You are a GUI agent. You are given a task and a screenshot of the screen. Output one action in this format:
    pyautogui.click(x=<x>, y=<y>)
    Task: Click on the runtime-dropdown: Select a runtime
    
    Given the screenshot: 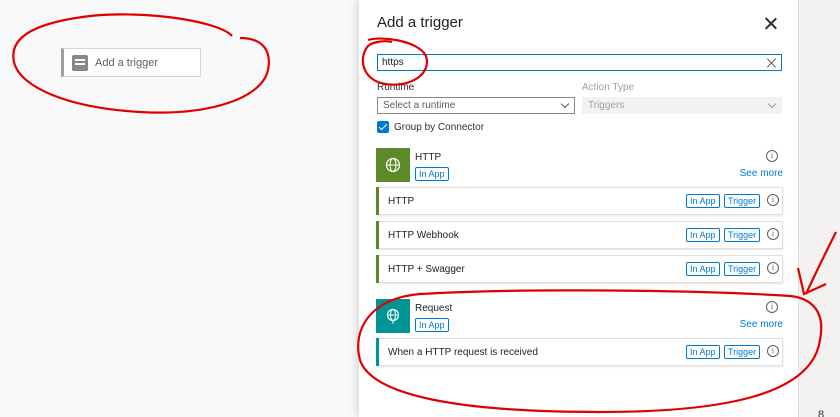 What is the action you would take?
    pyautogui.click(x=476, y=105)
    